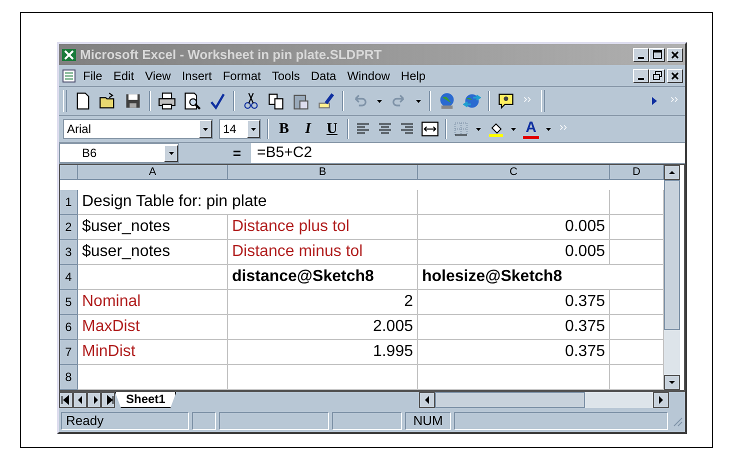  What do you see at coordinates (215, 153) in the screenshot?
I see `equals-button: =` at bounding box center [215, 153].